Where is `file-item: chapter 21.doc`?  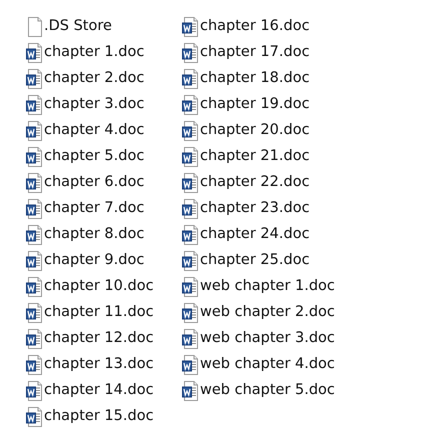 file-item: chapter 21.doc is located at coordinates (246, 157).